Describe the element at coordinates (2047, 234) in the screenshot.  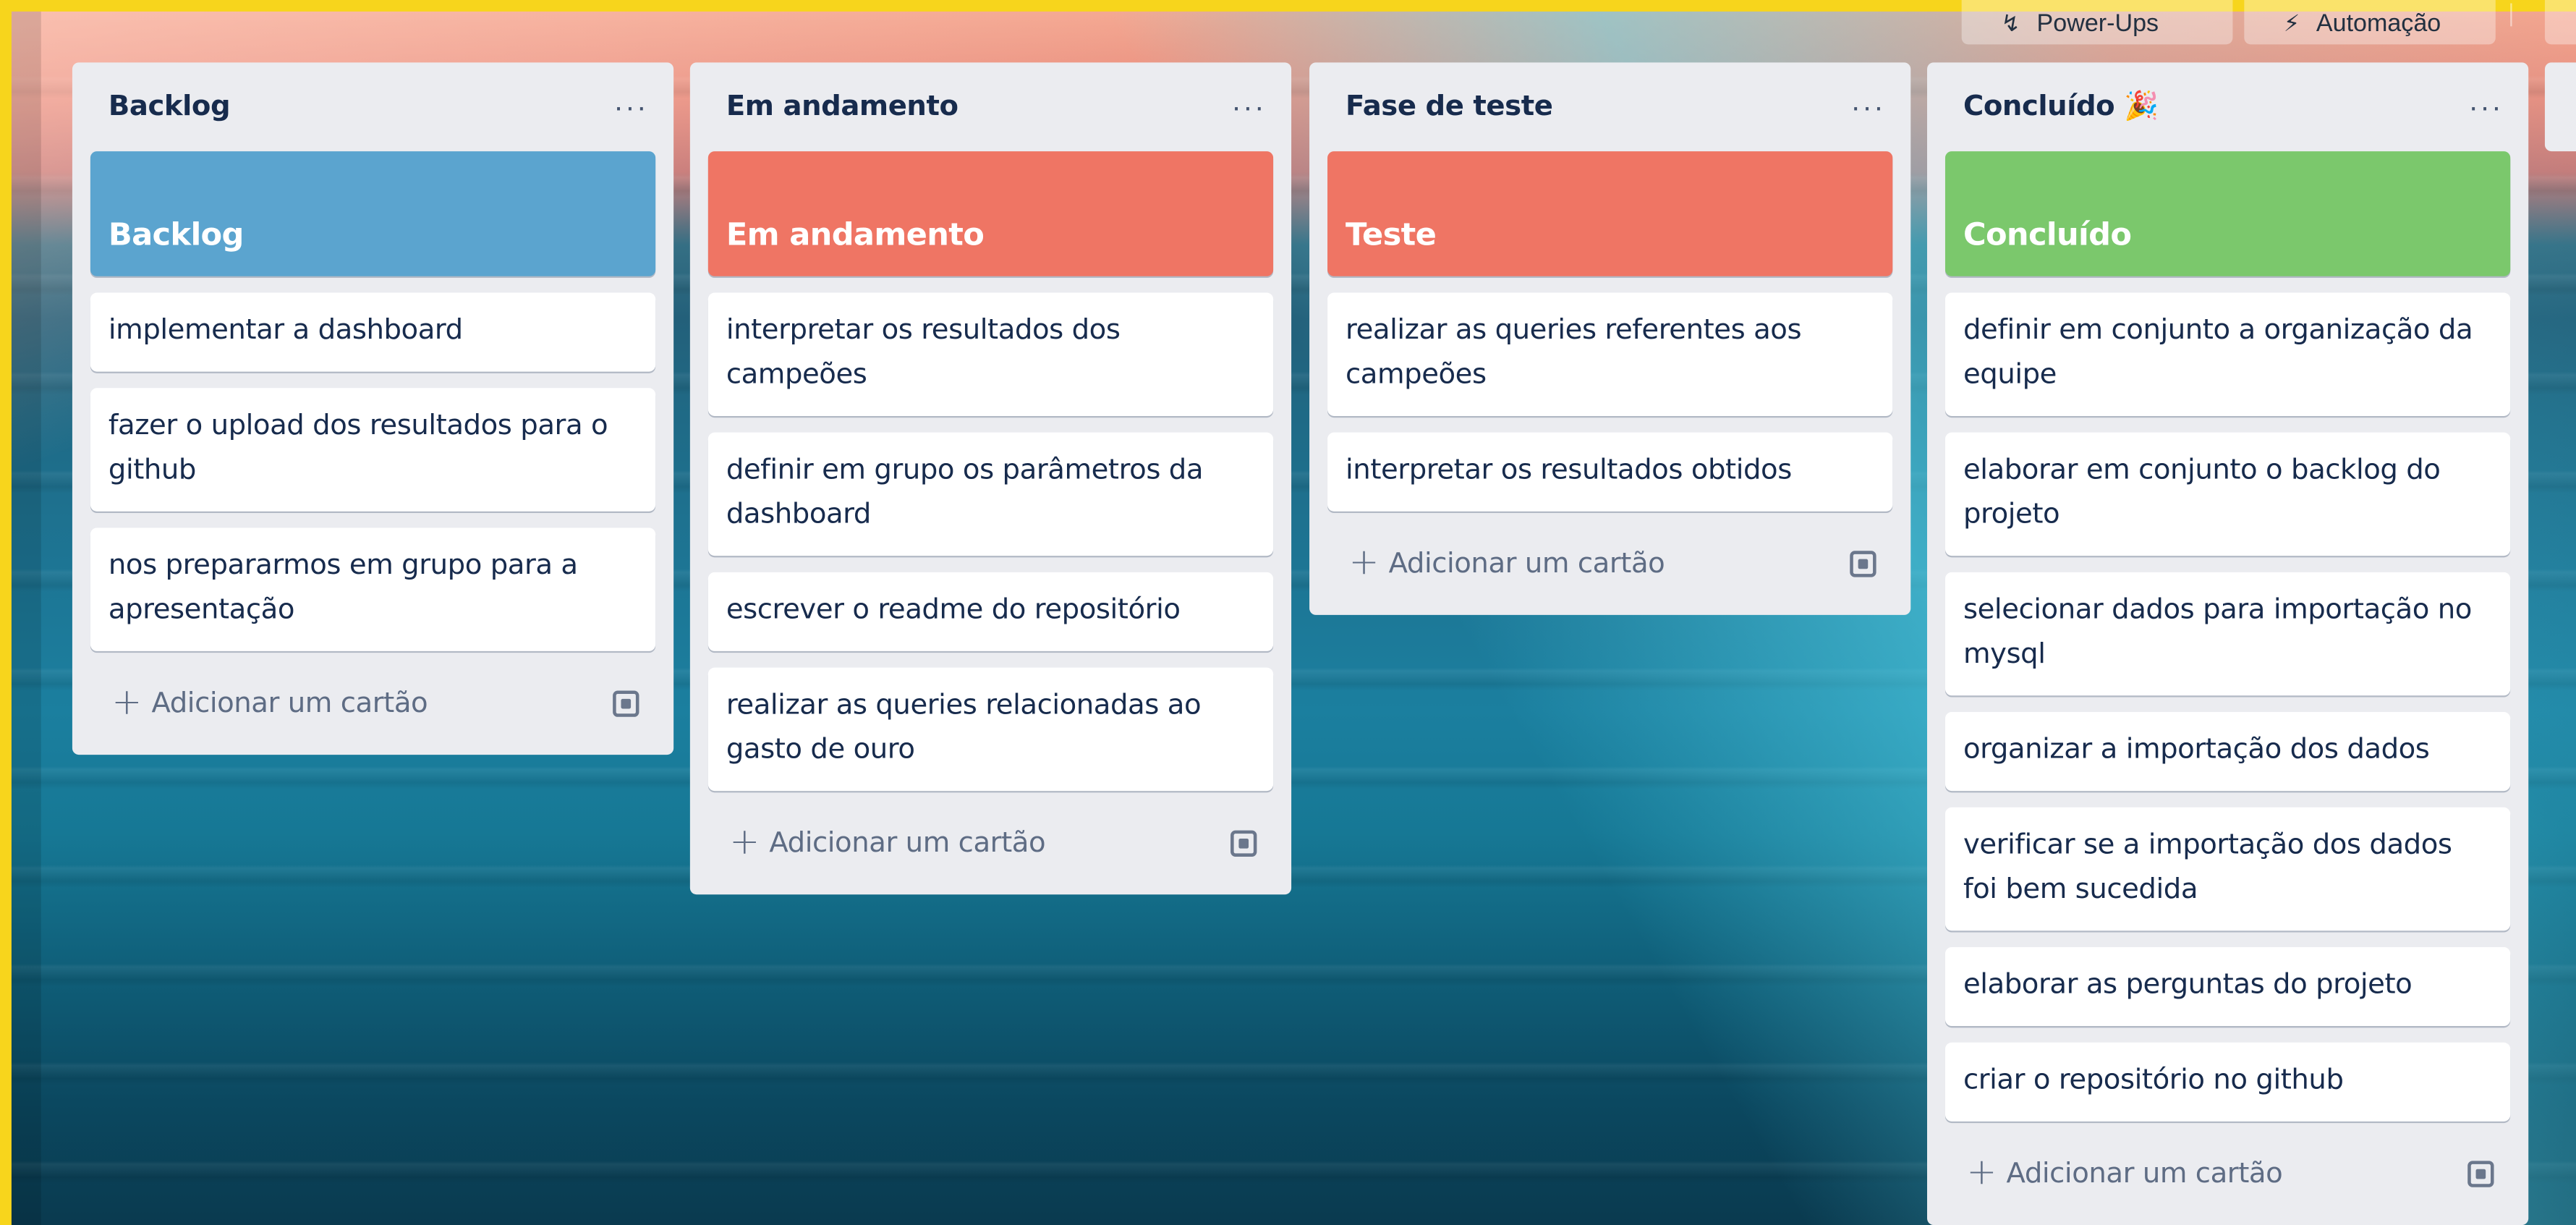
I see `cover-card-label: Concluído` at that location.